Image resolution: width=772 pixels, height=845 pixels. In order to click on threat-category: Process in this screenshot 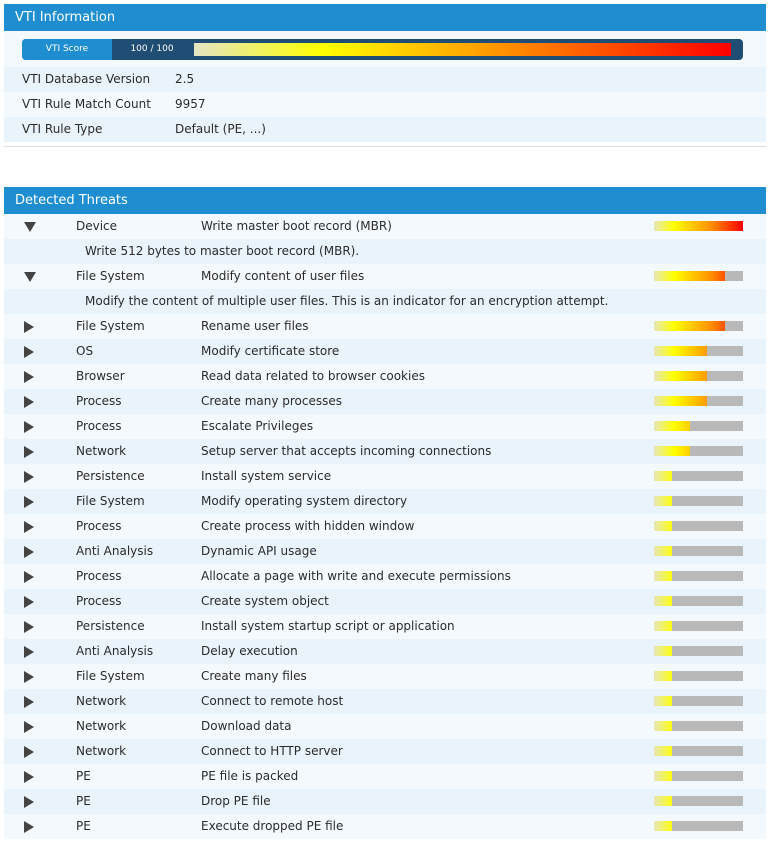, I will do `click(99, 426)`.